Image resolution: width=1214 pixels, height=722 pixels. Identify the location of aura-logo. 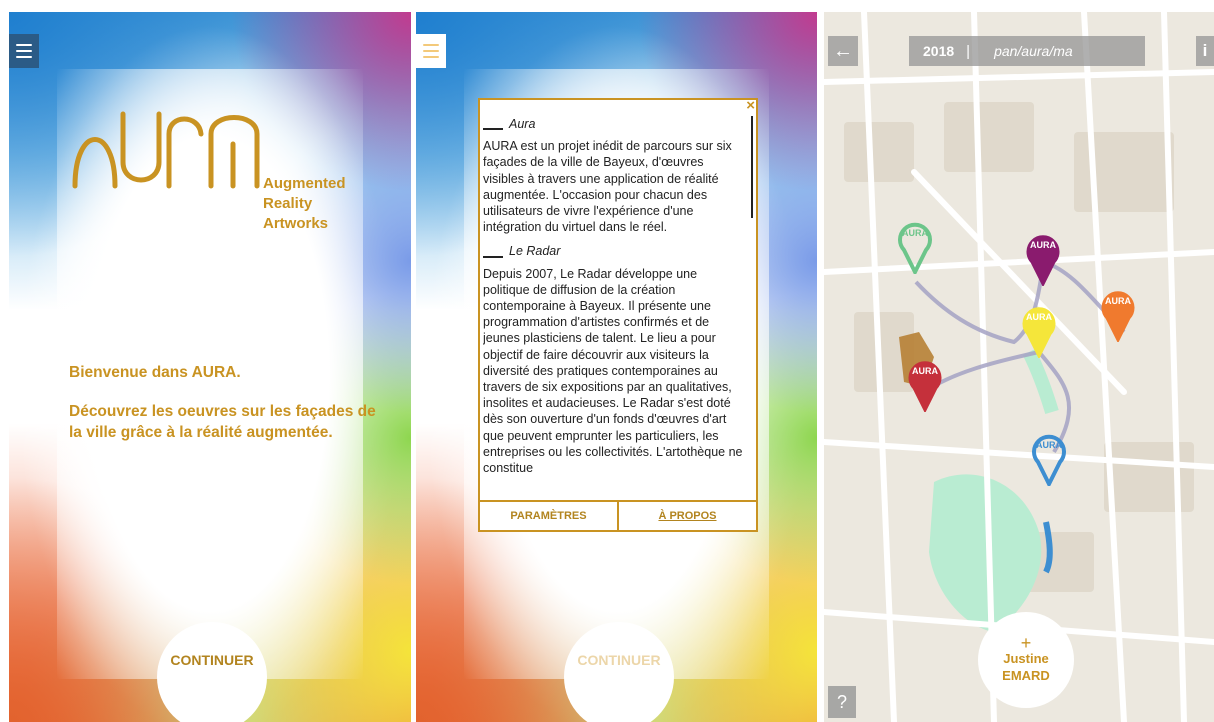
(171, 149).